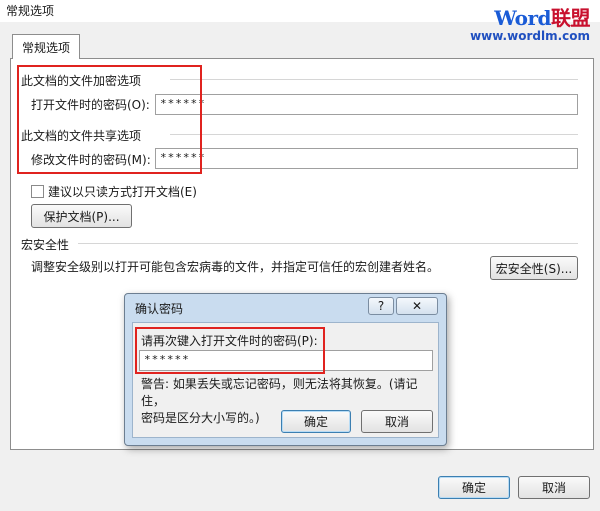 The height and width of the screenshot is (511, 600). What do you see at coordinates (235, 267) in the screenshot?
I see `macro-description: 调整安全级别以打开可能包含宏病毒的文件，并指定可信任的宏创建者姓名。` at bounding box center [235, 267].